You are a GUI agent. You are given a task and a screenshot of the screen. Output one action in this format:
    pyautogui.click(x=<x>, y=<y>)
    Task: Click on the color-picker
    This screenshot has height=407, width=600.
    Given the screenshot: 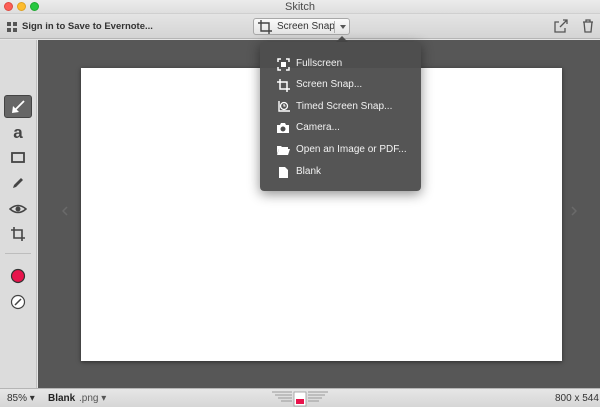 What is the action you would take?
    pyautogui.click(x=18, y=275)
    